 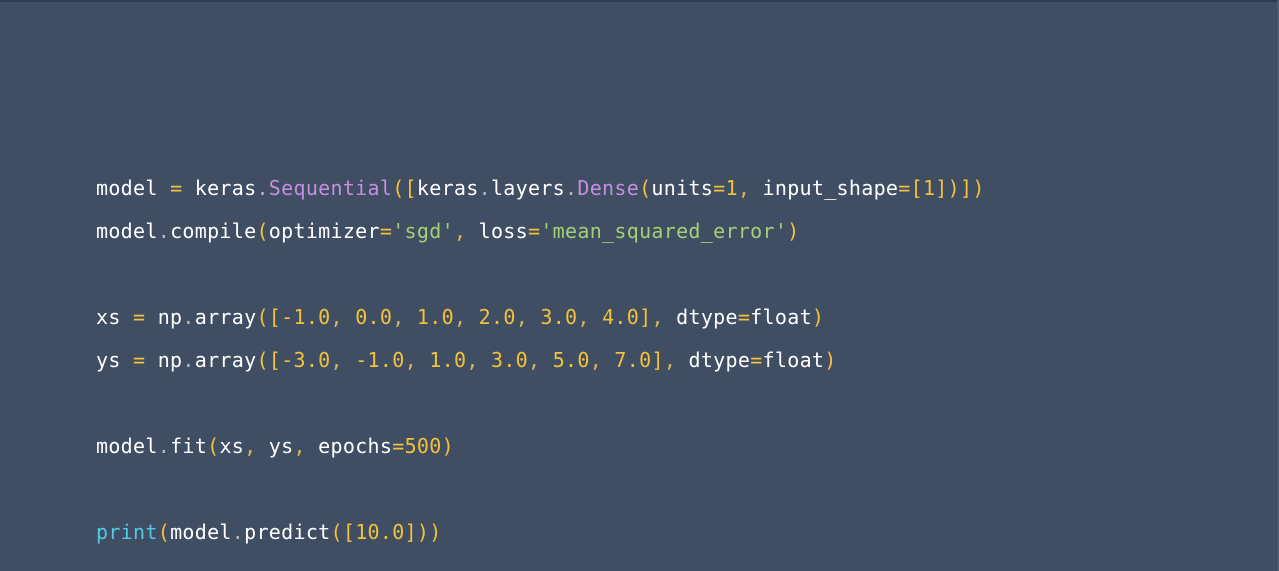 I want to click on code-token: 3.0, so click(x=553, y=317).